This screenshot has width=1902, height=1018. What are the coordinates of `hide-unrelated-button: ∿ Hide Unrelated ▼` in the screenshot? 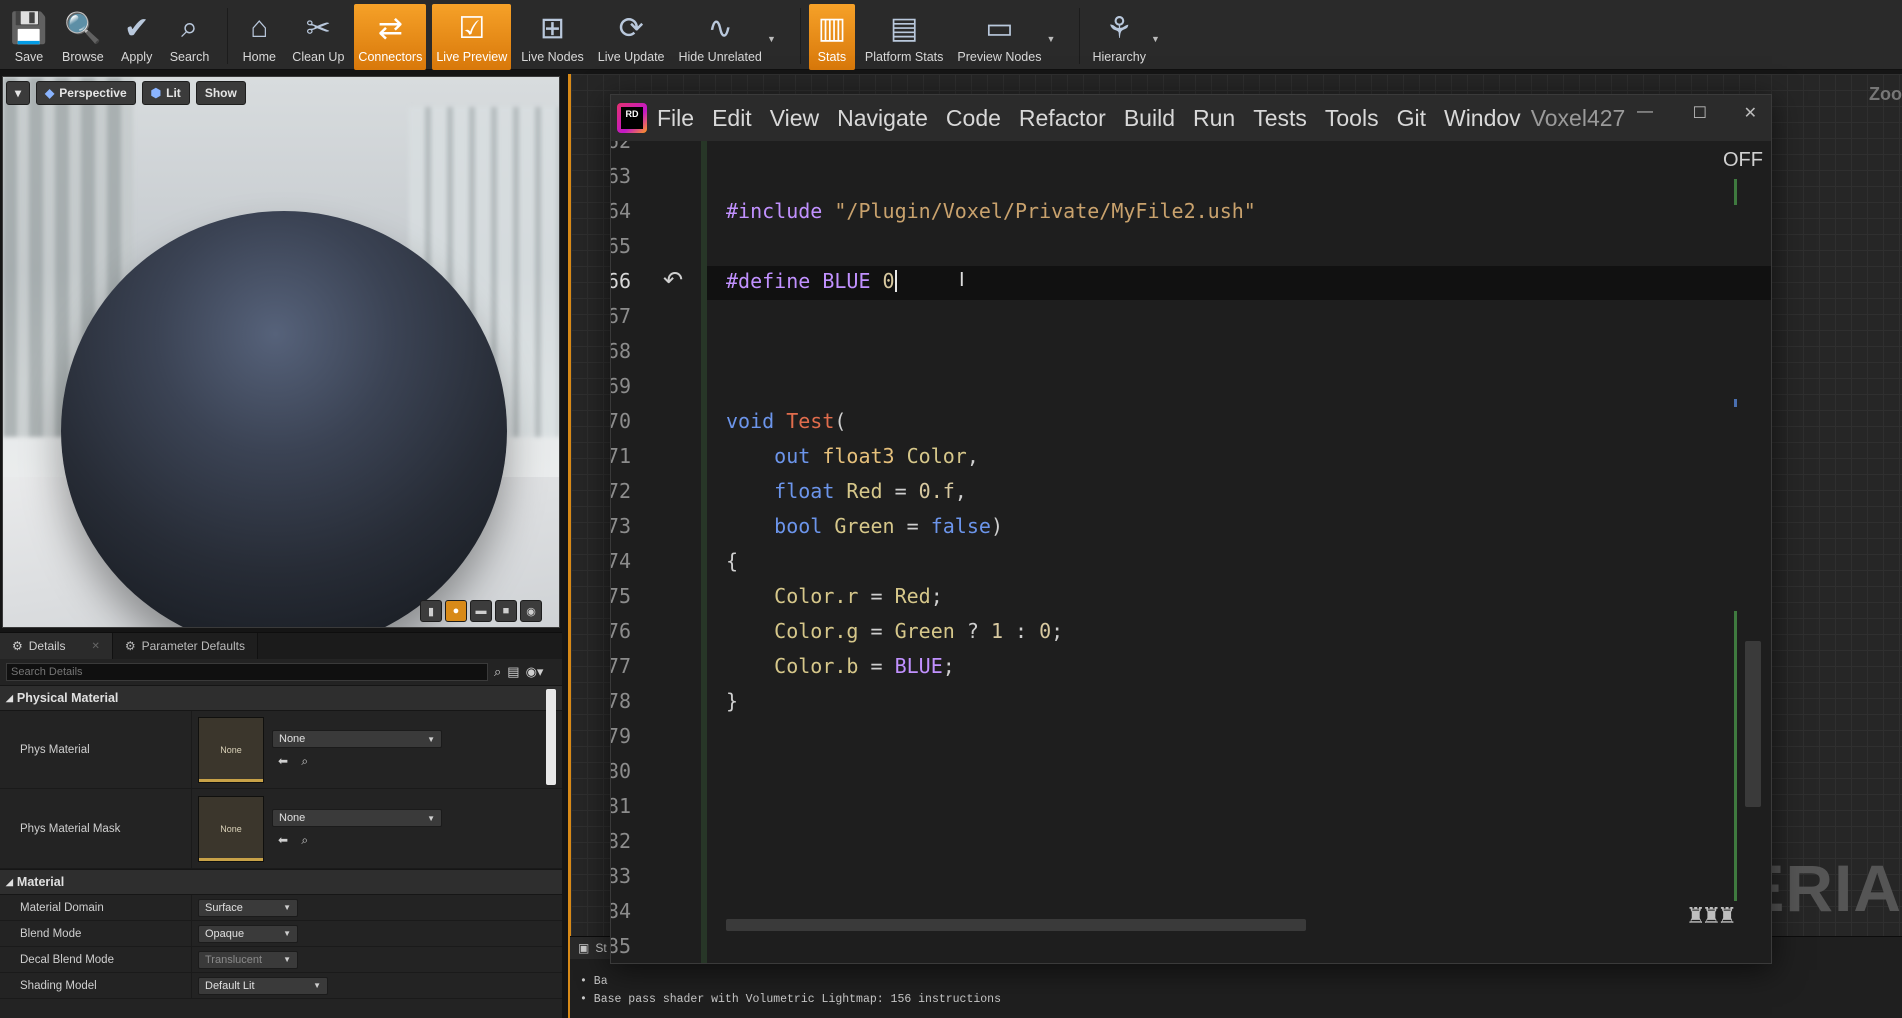 It's located at (725, 37).